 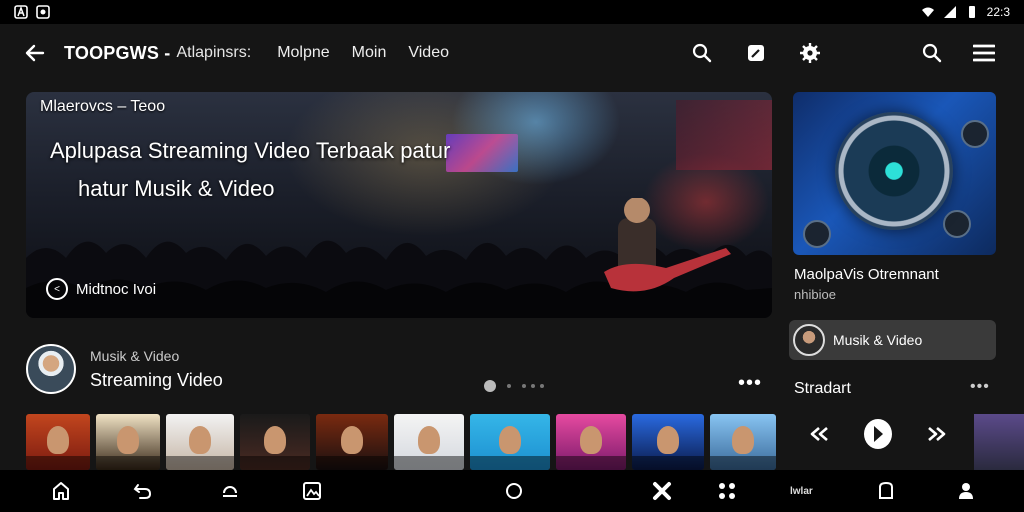 I want to click on back-button, so click(x=35, y=53).